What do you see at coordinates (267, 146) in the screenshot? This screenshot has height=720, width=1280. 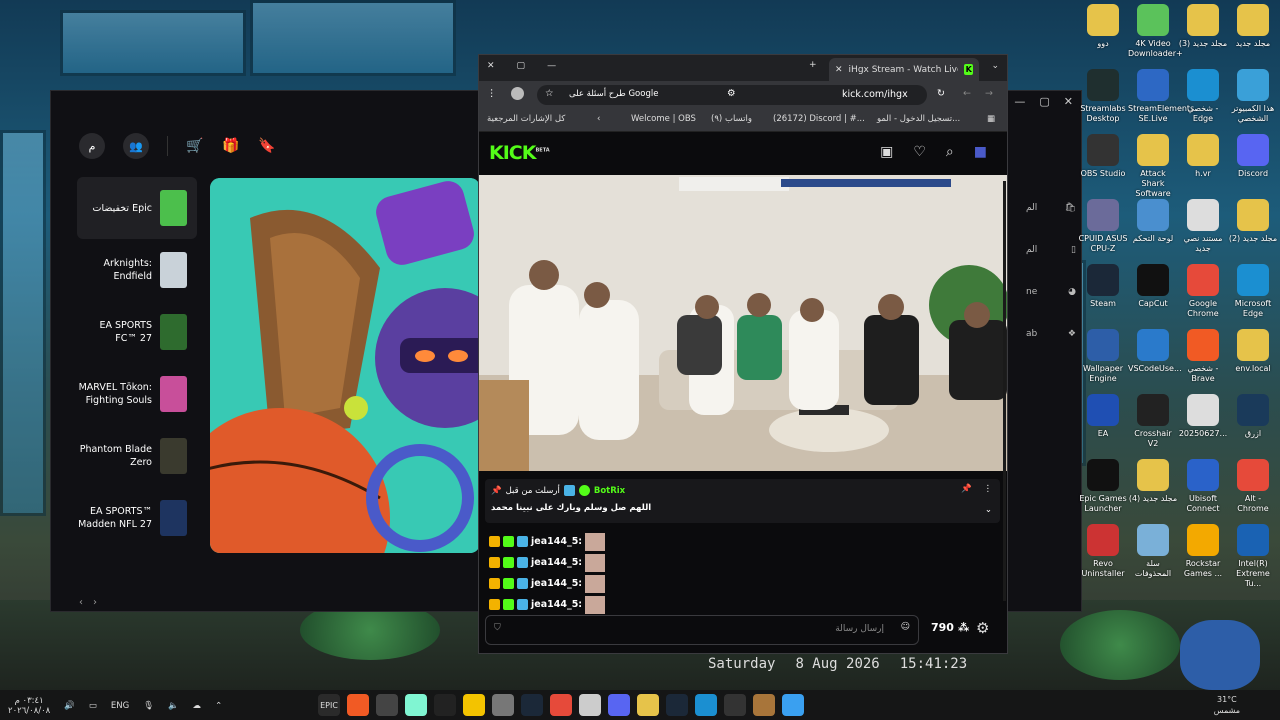 I see `bookmark-icon: 🔖` at bounding box center [267, 146].